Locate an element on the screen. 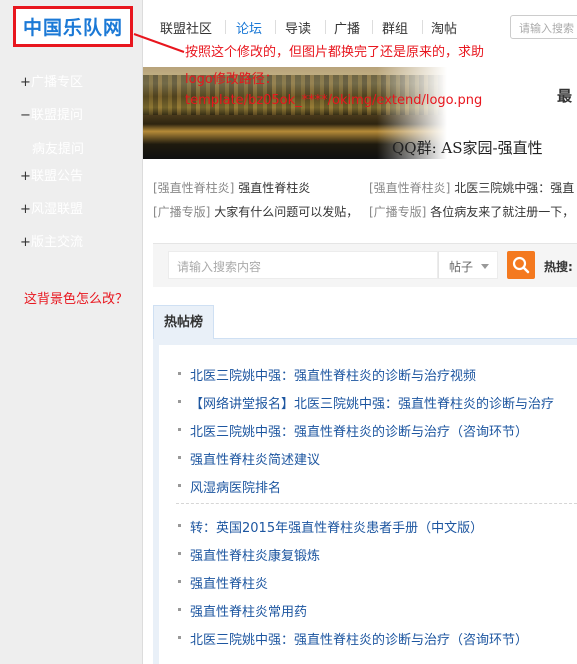 The image size is (577, 664). sidebar-item-label: 联盟提问 is located at coordinates (57, 115).